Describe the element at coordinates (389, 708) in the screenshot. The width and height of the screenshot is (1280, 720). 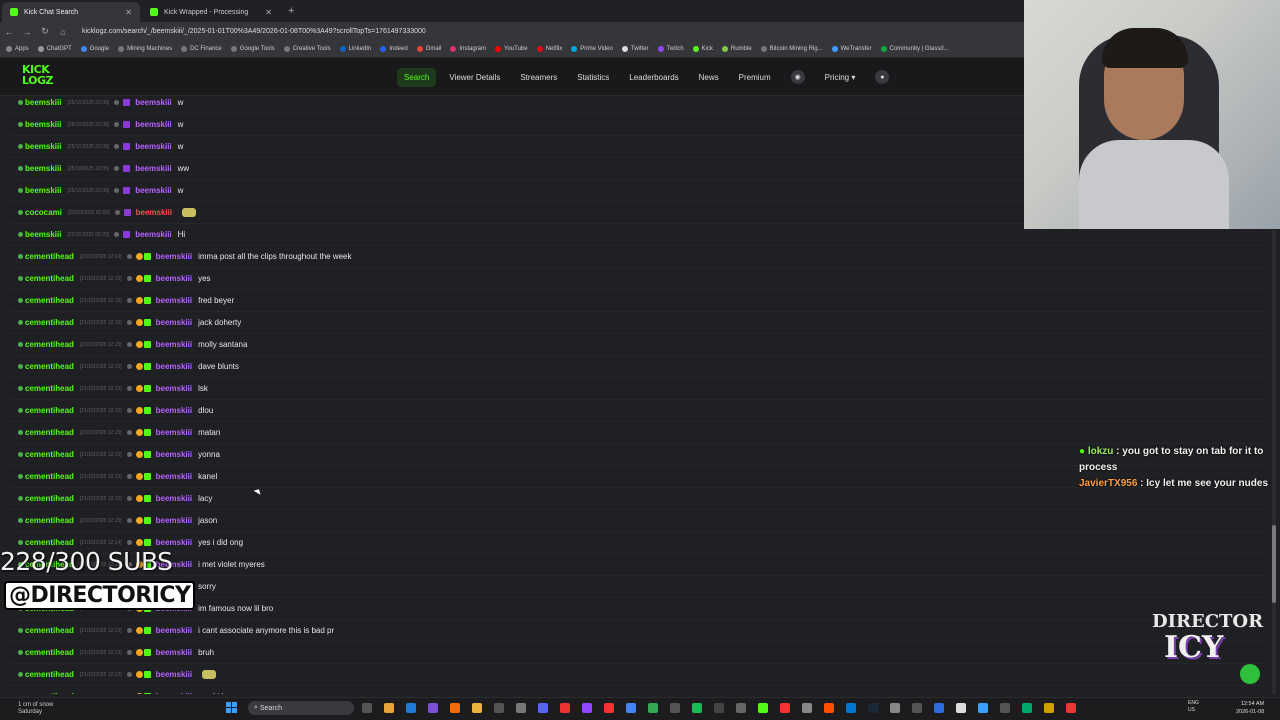
I see `file-explorer-icon` at that location.